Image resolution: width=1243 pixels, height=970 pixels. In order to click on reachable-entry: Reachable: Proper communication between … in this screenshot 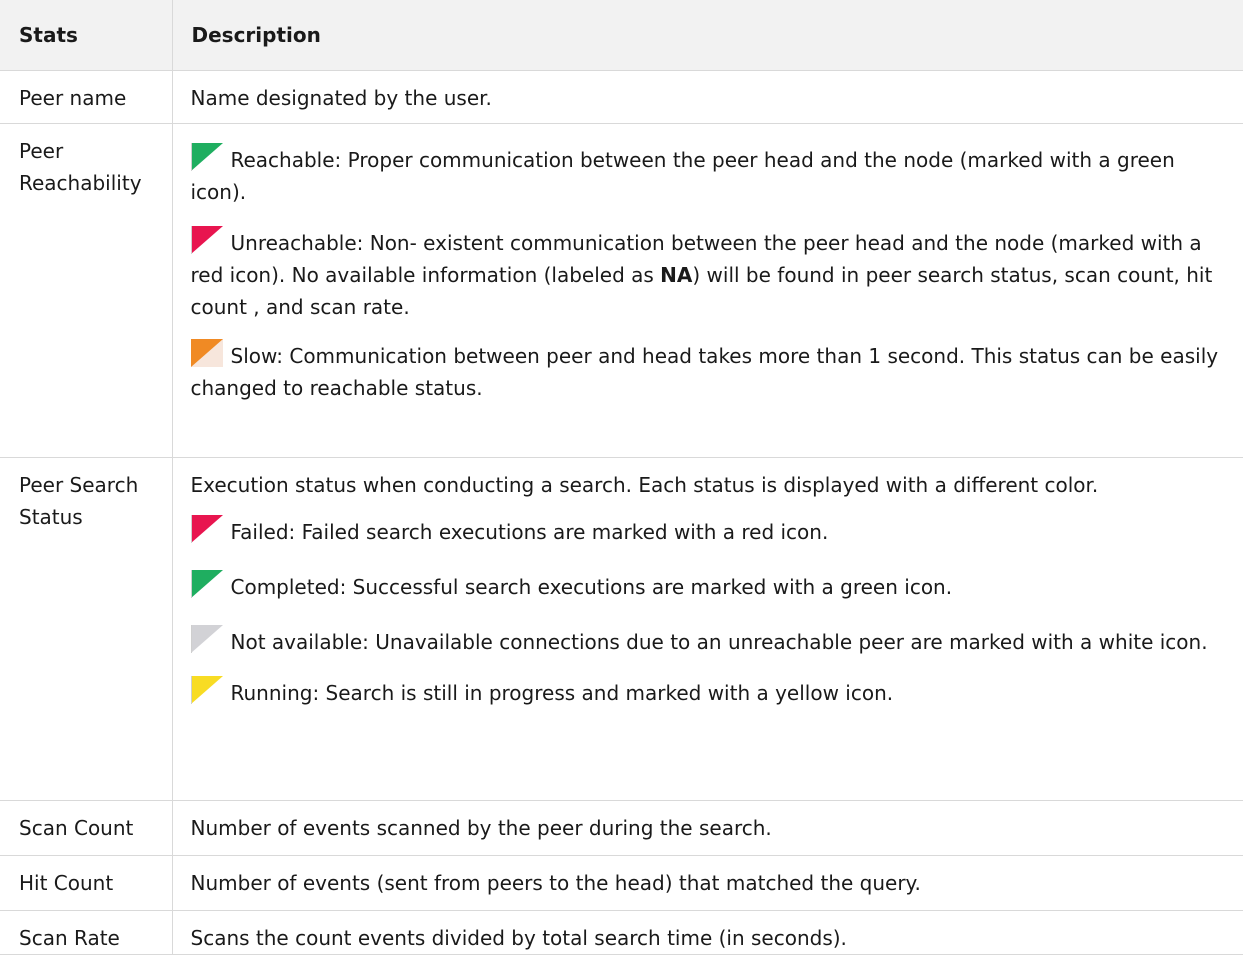, I will do `click(712, 175)`.